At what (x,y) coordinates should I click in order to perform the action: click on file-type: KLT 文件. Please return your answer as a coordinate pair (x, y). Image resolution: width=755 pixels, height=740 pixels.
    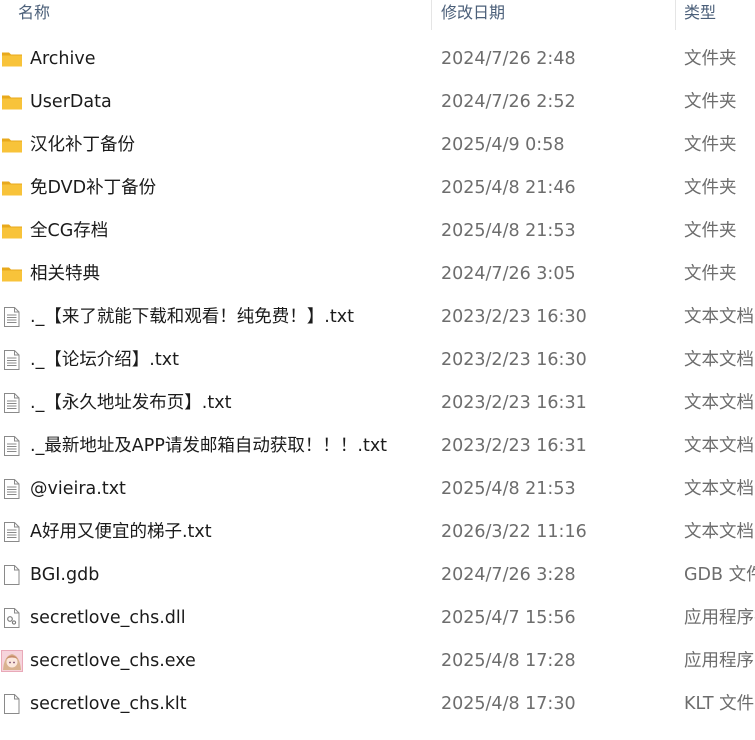
    Looking at the image, I should click on (719, 704).